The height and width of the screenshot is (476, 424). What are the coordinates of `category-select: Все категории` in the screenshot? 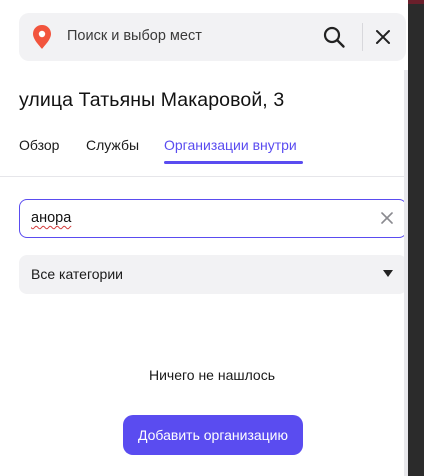 It's located at (213, 274).